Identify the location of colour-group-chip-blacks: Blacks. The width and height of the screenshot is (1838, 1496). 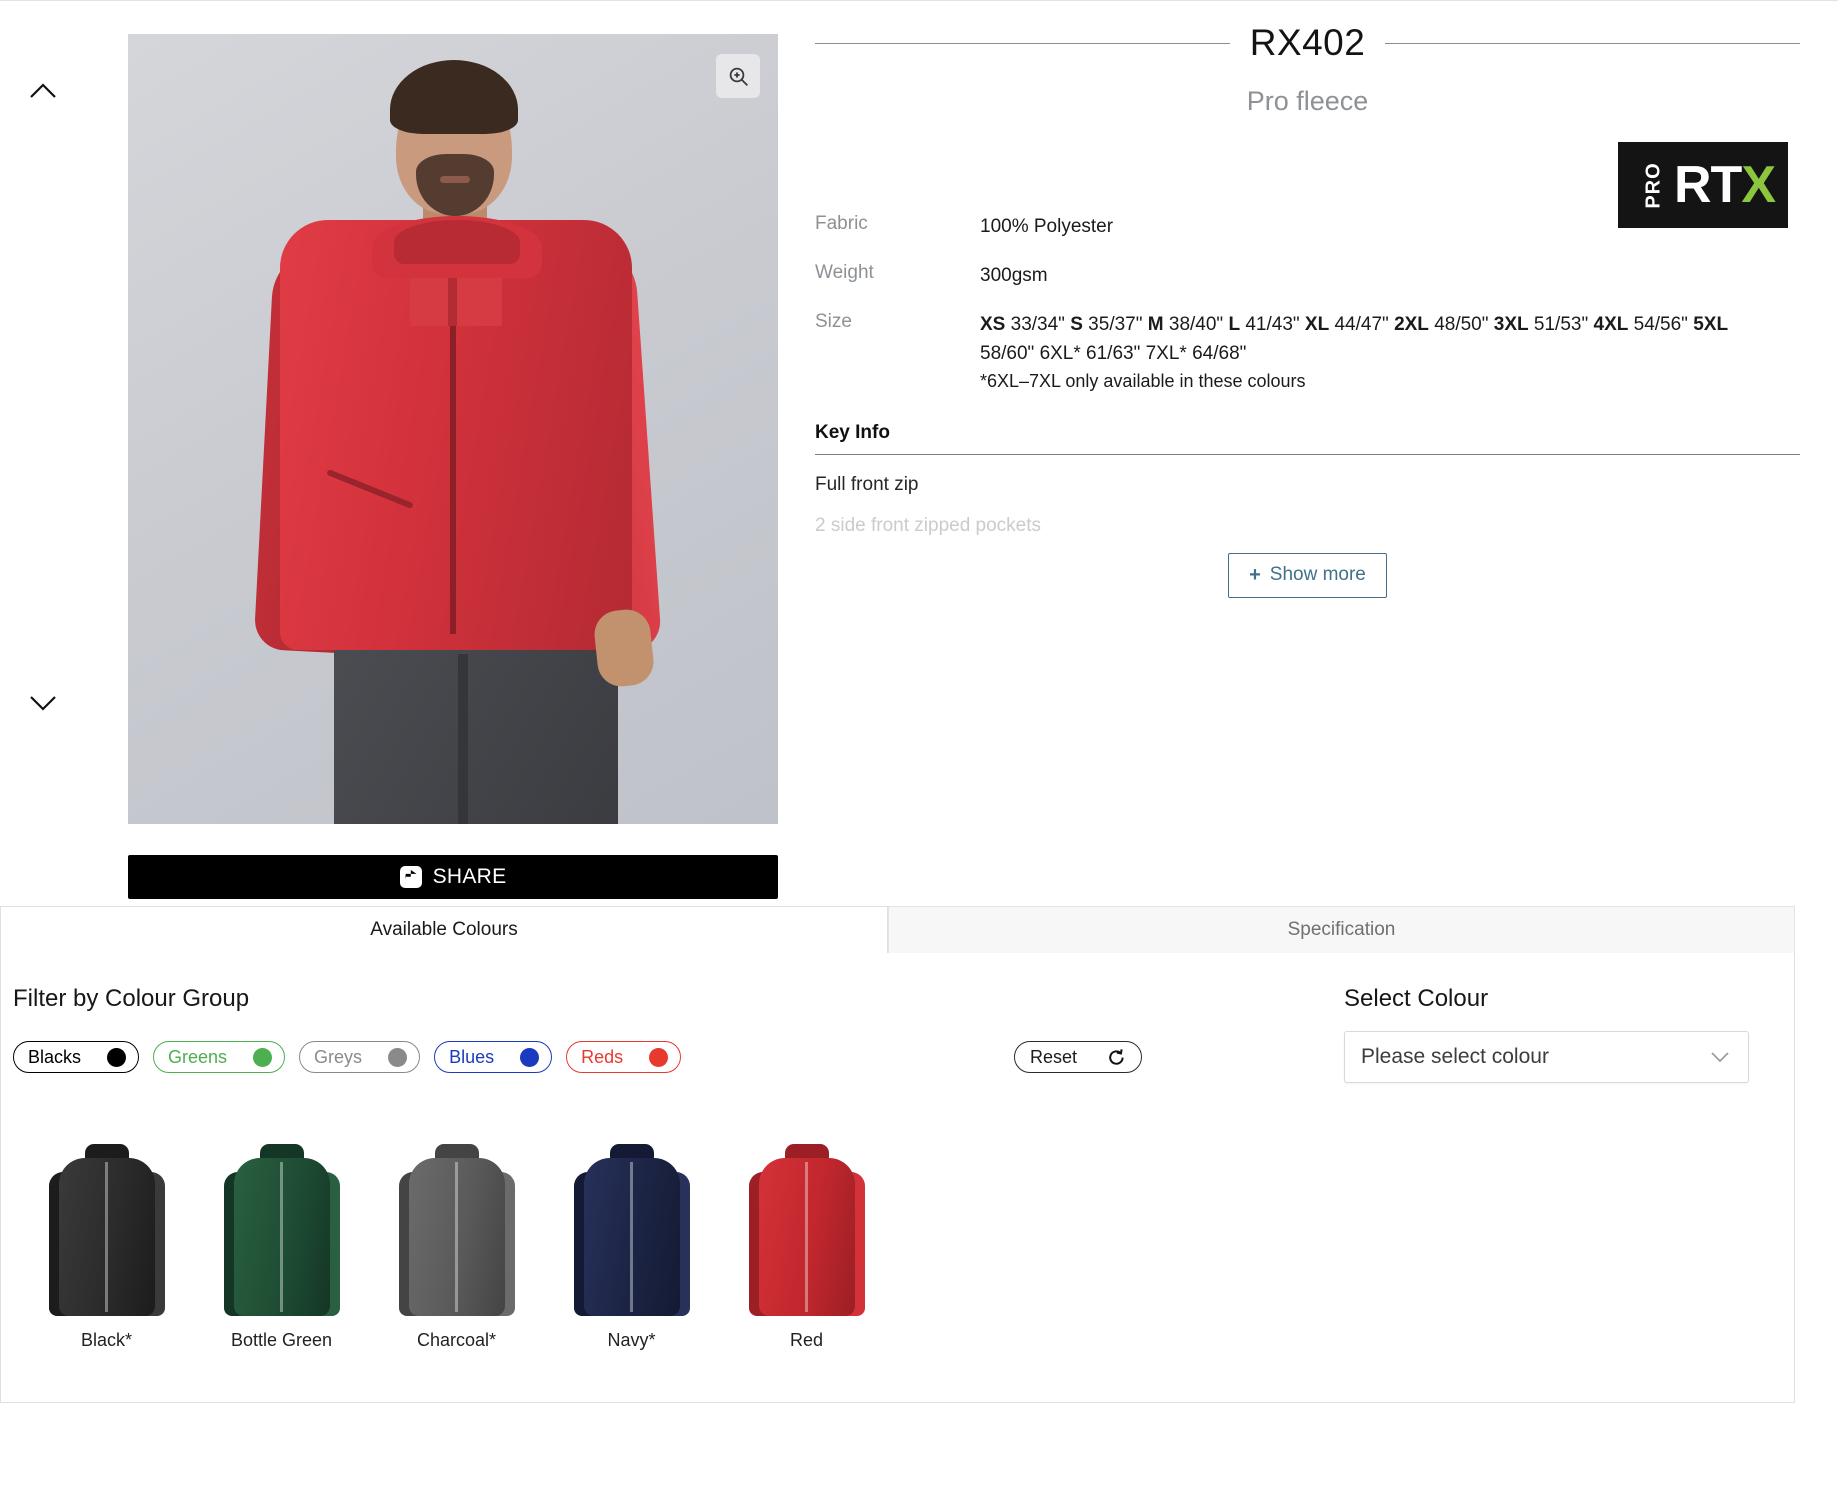
(76, 1057).